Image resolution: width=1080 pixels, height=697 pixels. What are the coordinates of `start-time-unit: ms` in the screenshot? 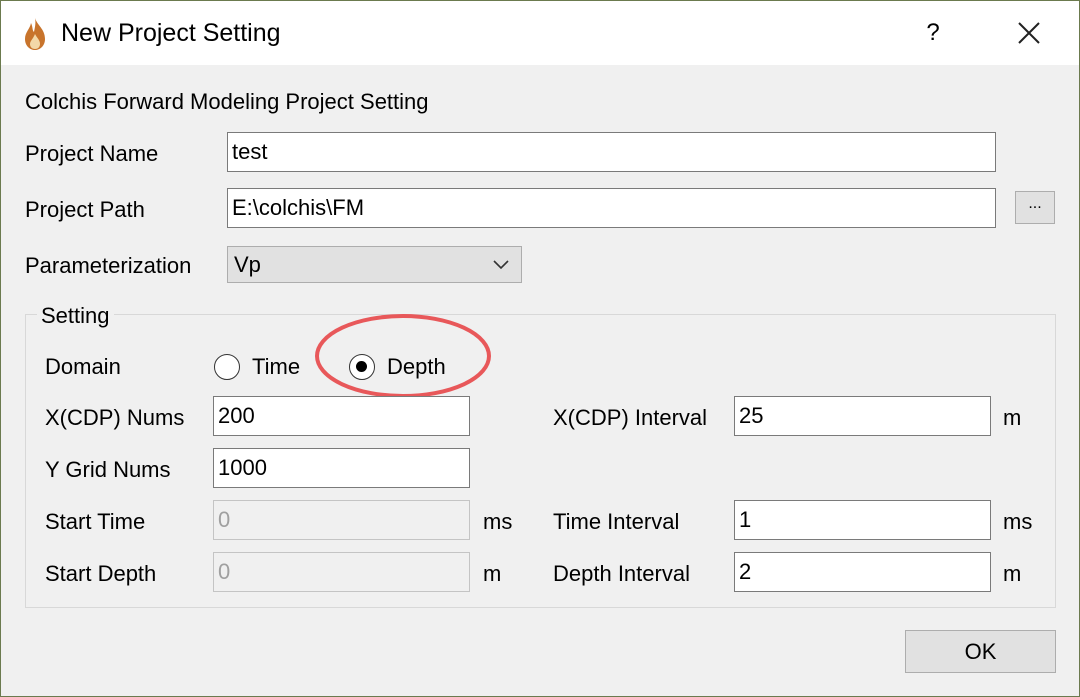 It's located at (498, 521).